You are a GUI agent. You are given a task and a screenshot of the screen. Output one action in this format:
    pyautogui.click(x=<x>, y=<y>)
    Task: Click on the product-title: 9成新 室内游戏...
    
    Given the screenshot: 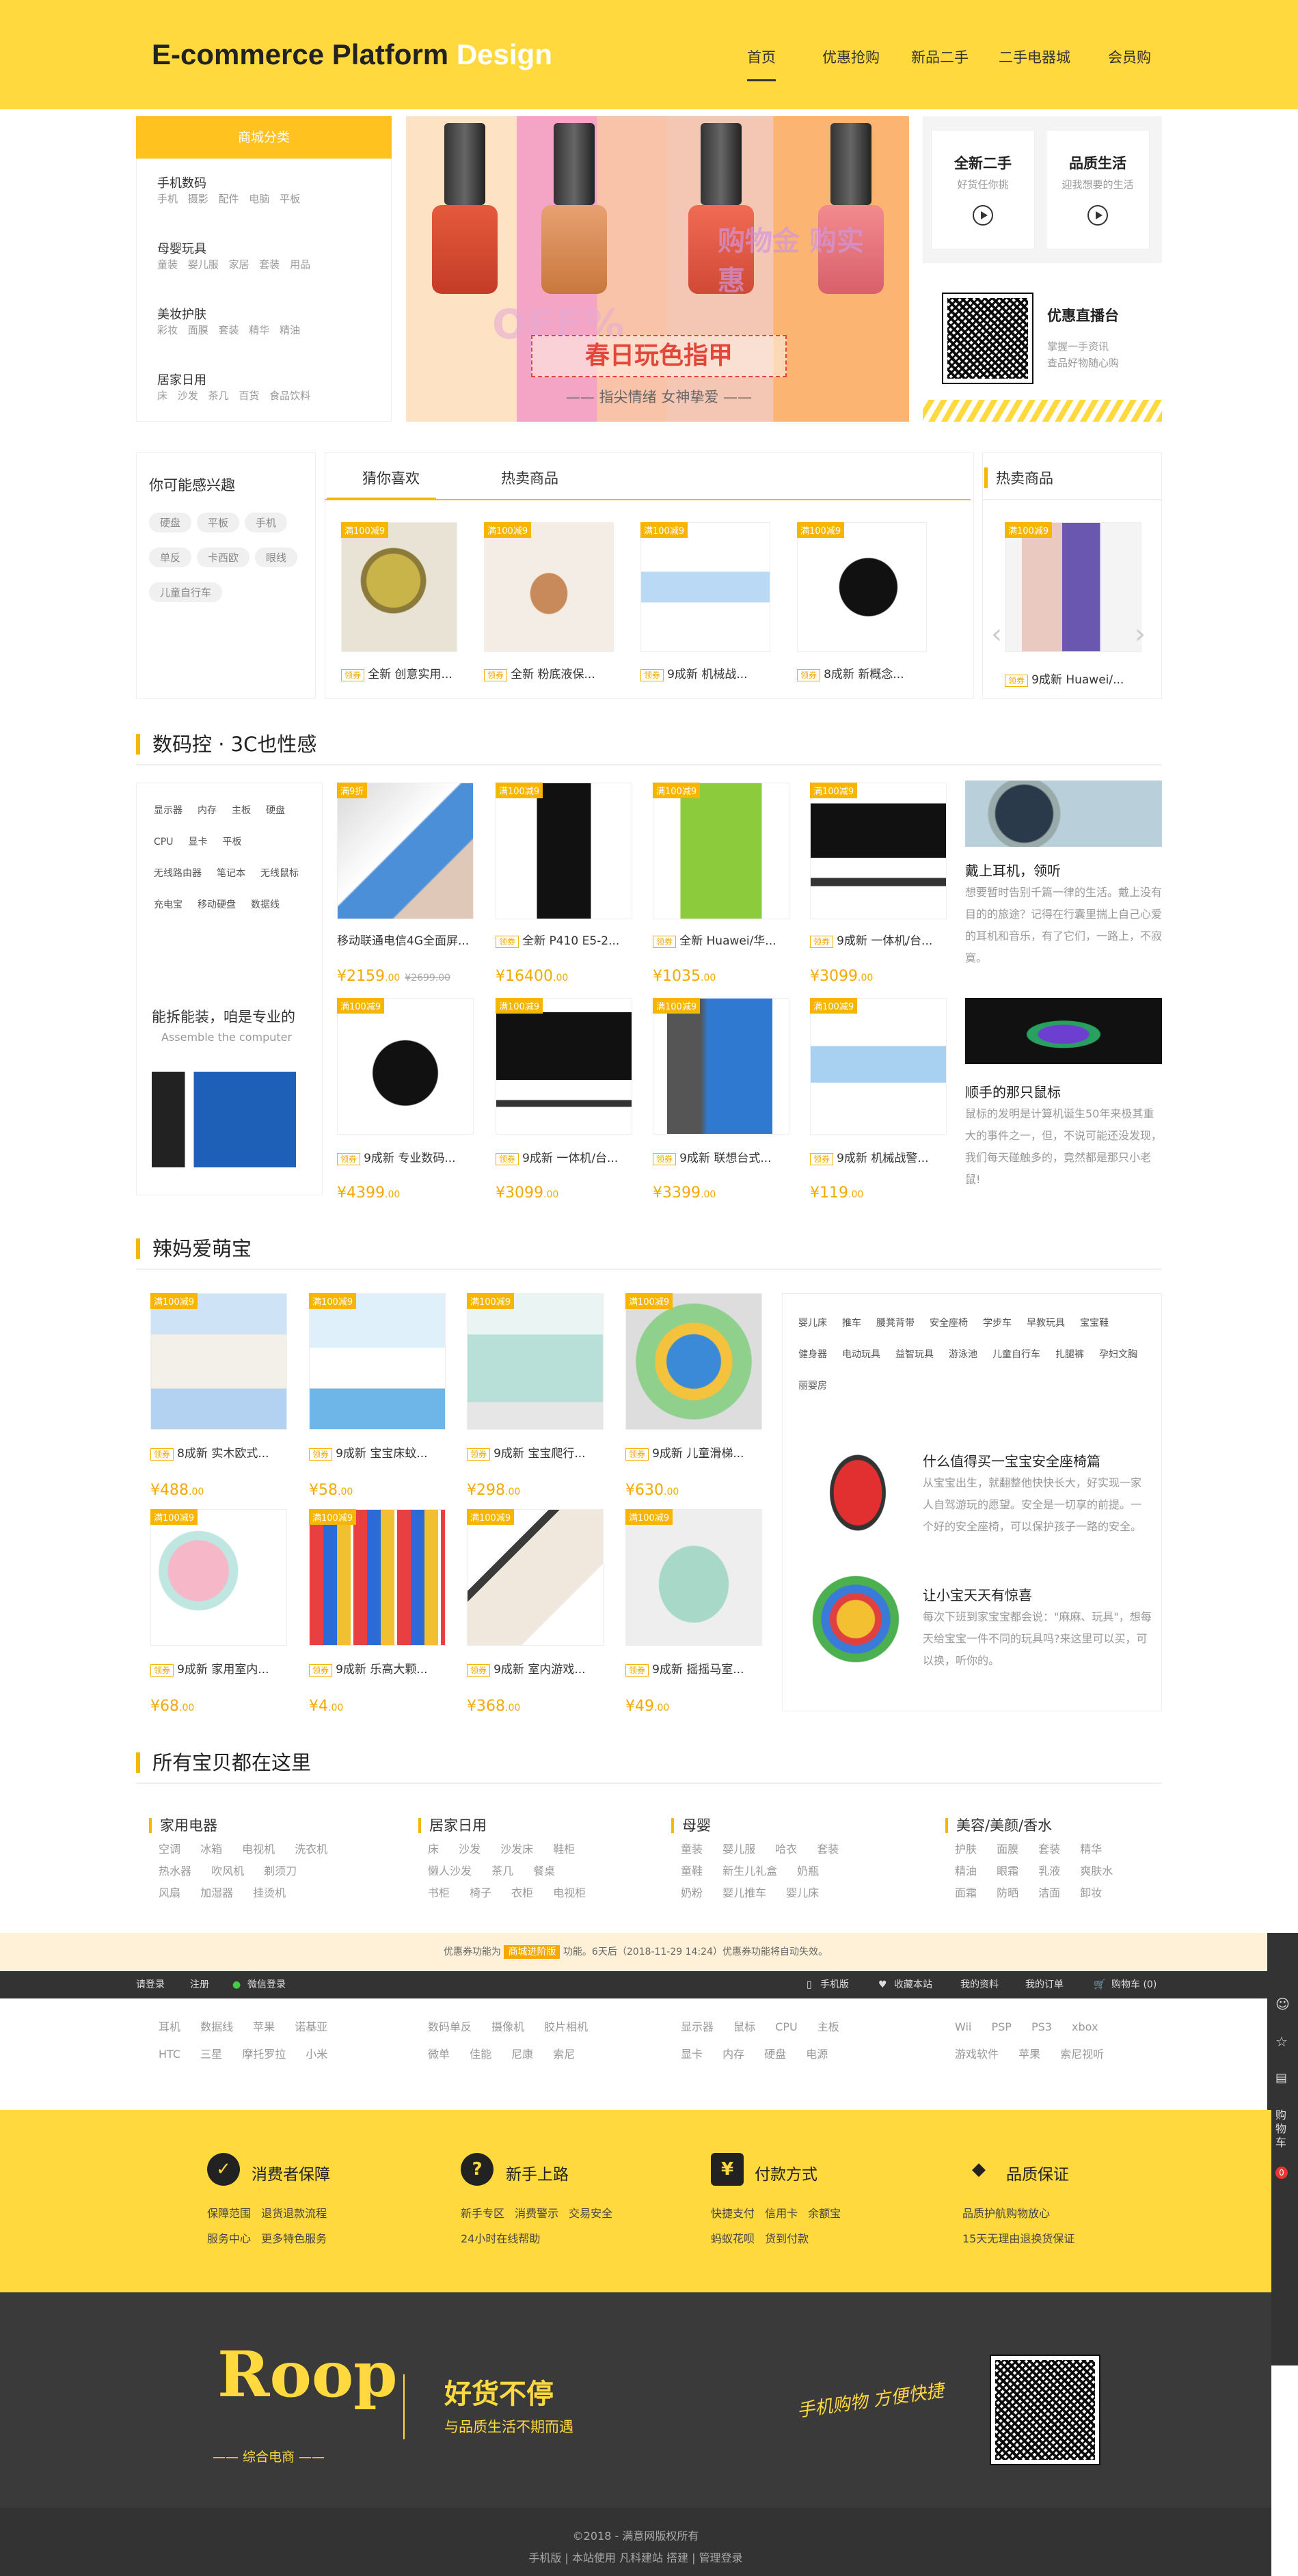 What is the action you would take?
    pyautogui.click(x=539, y=1670)
    